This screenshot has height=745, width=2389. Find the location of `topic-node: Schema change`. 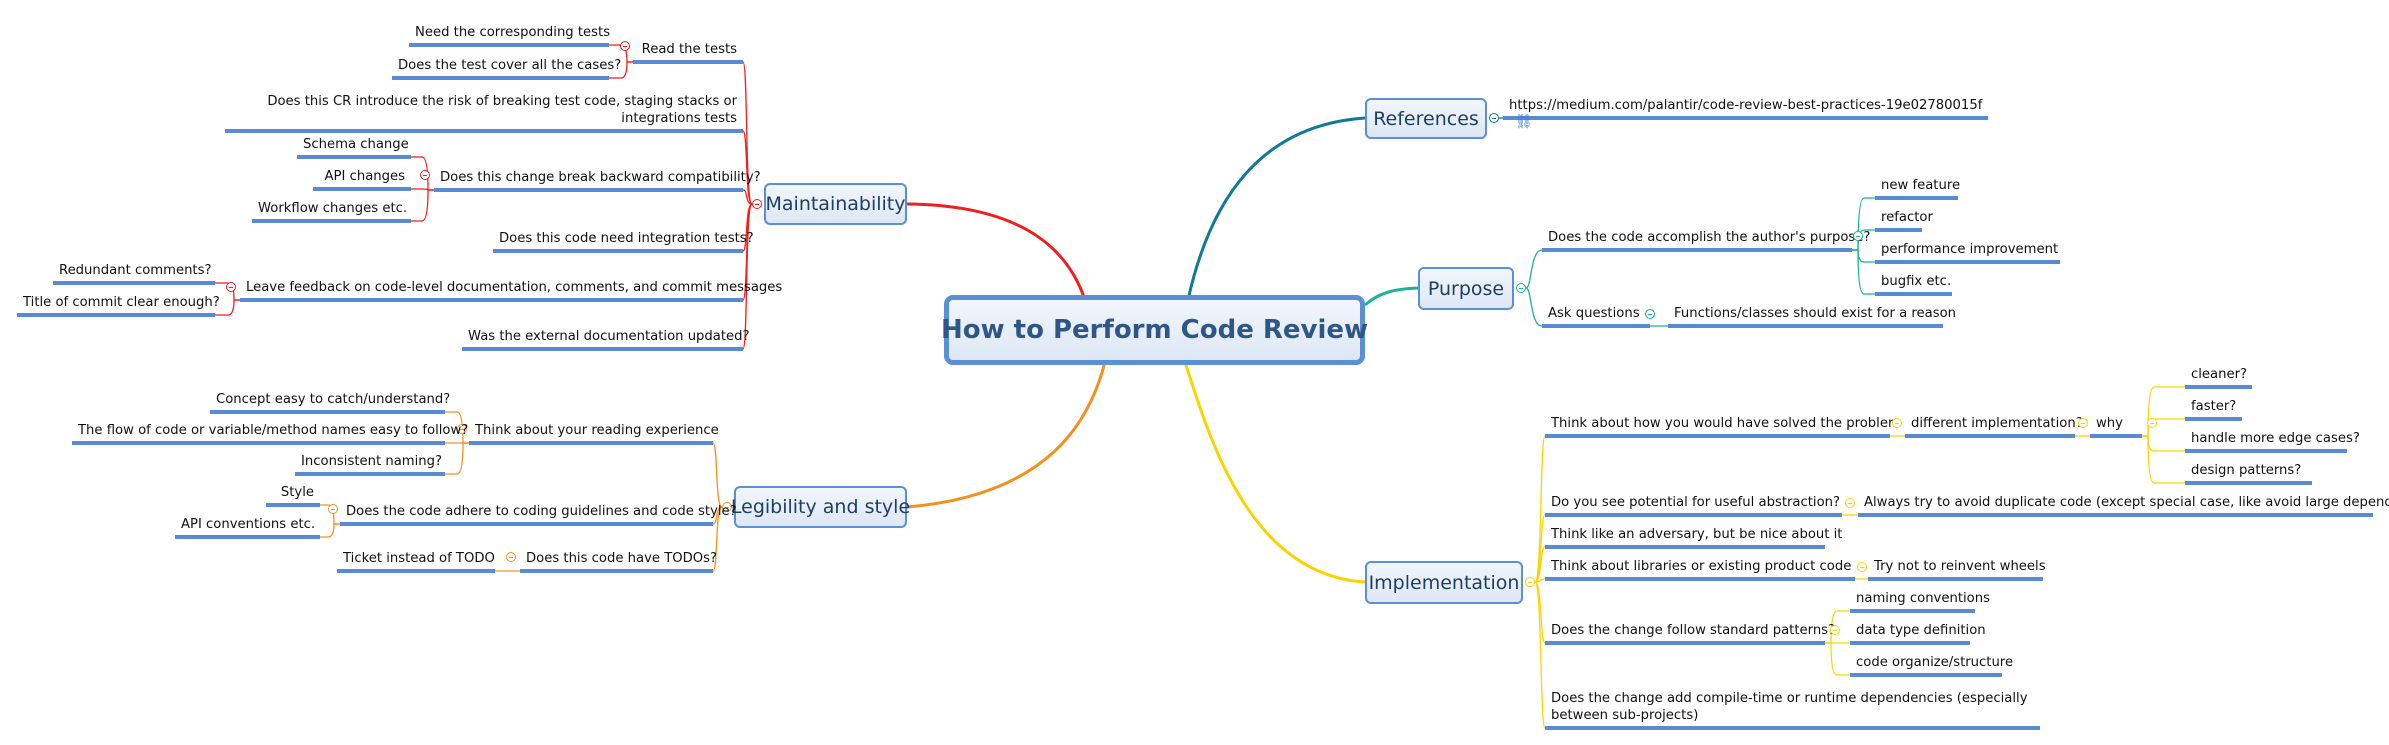

topic-node: Schema change is located at coordinates (354, 147).